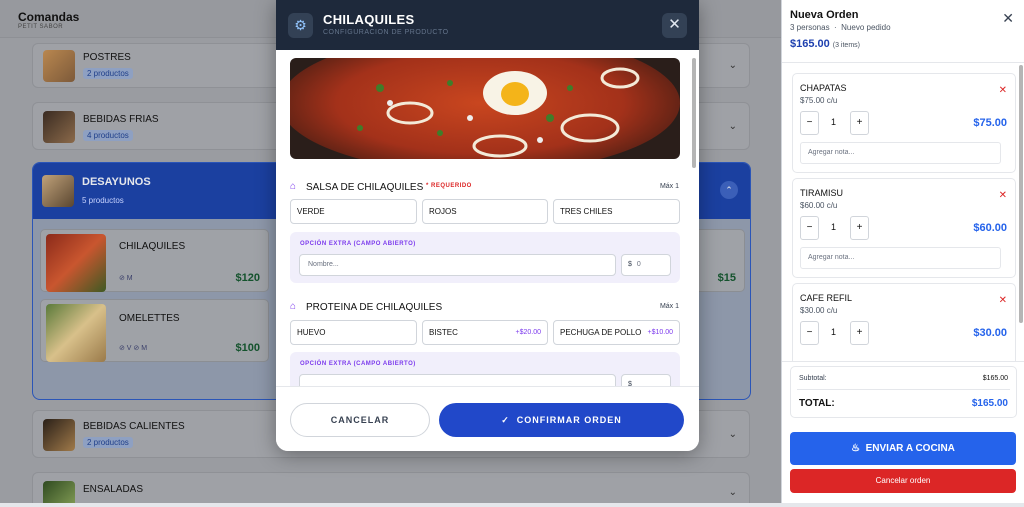 The height and width of the screenshot is (507, 1024). I want to click on group-label: SALSA DE CHILAQUILES, so click(365, 187).